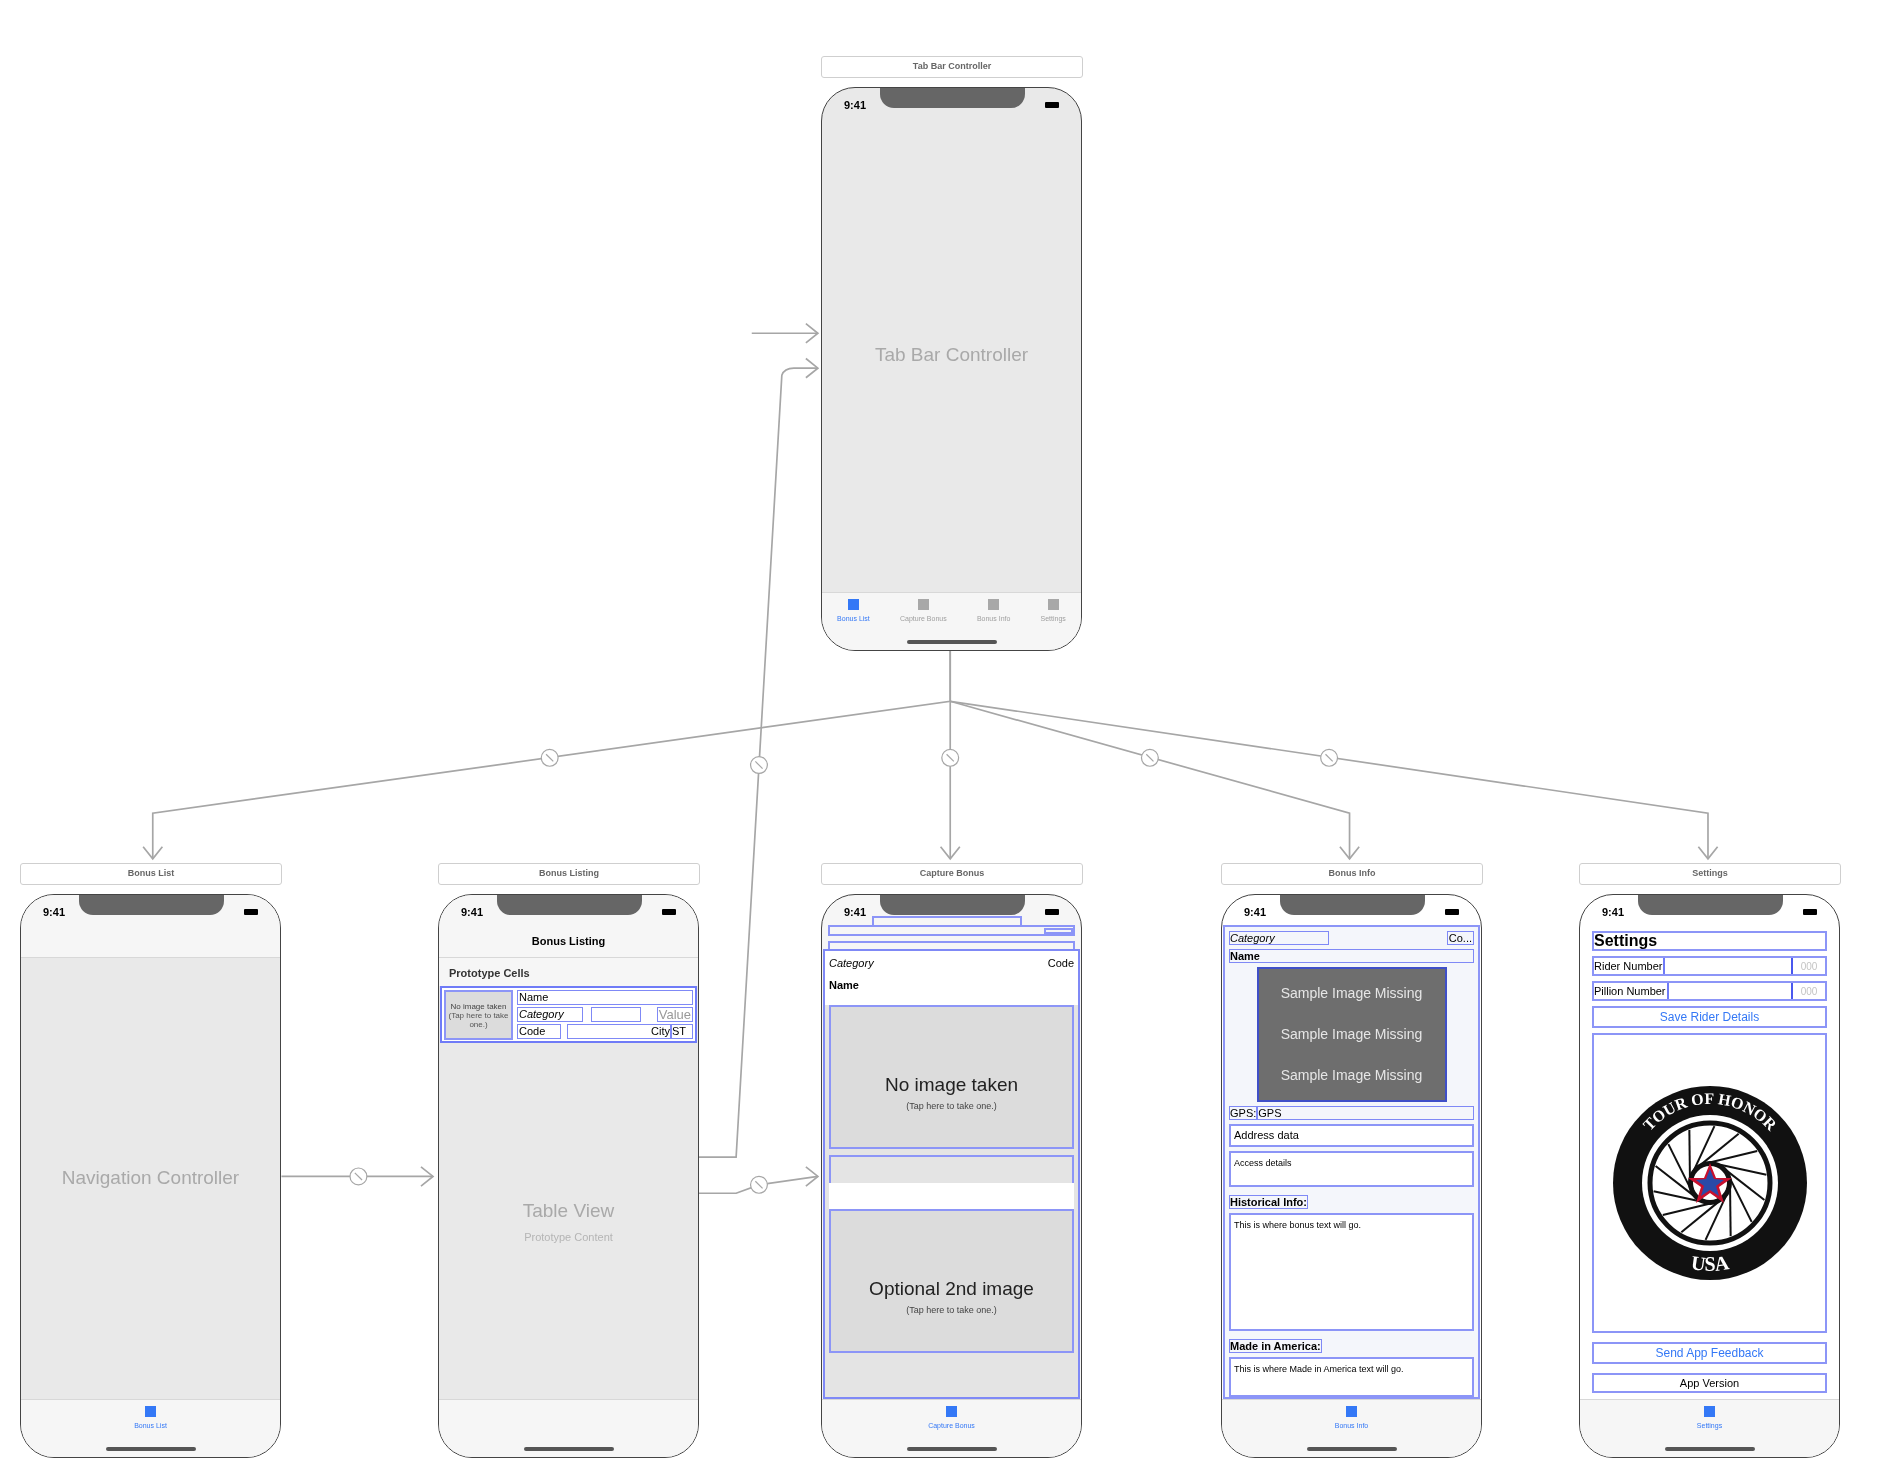 This screenshot has width=1886, height=1482. What do you see at coordinates (1351, 1377) in the screenshot?
I see `text-area: This is where Made in America text will go.` at bounding box center [1351, 1377].